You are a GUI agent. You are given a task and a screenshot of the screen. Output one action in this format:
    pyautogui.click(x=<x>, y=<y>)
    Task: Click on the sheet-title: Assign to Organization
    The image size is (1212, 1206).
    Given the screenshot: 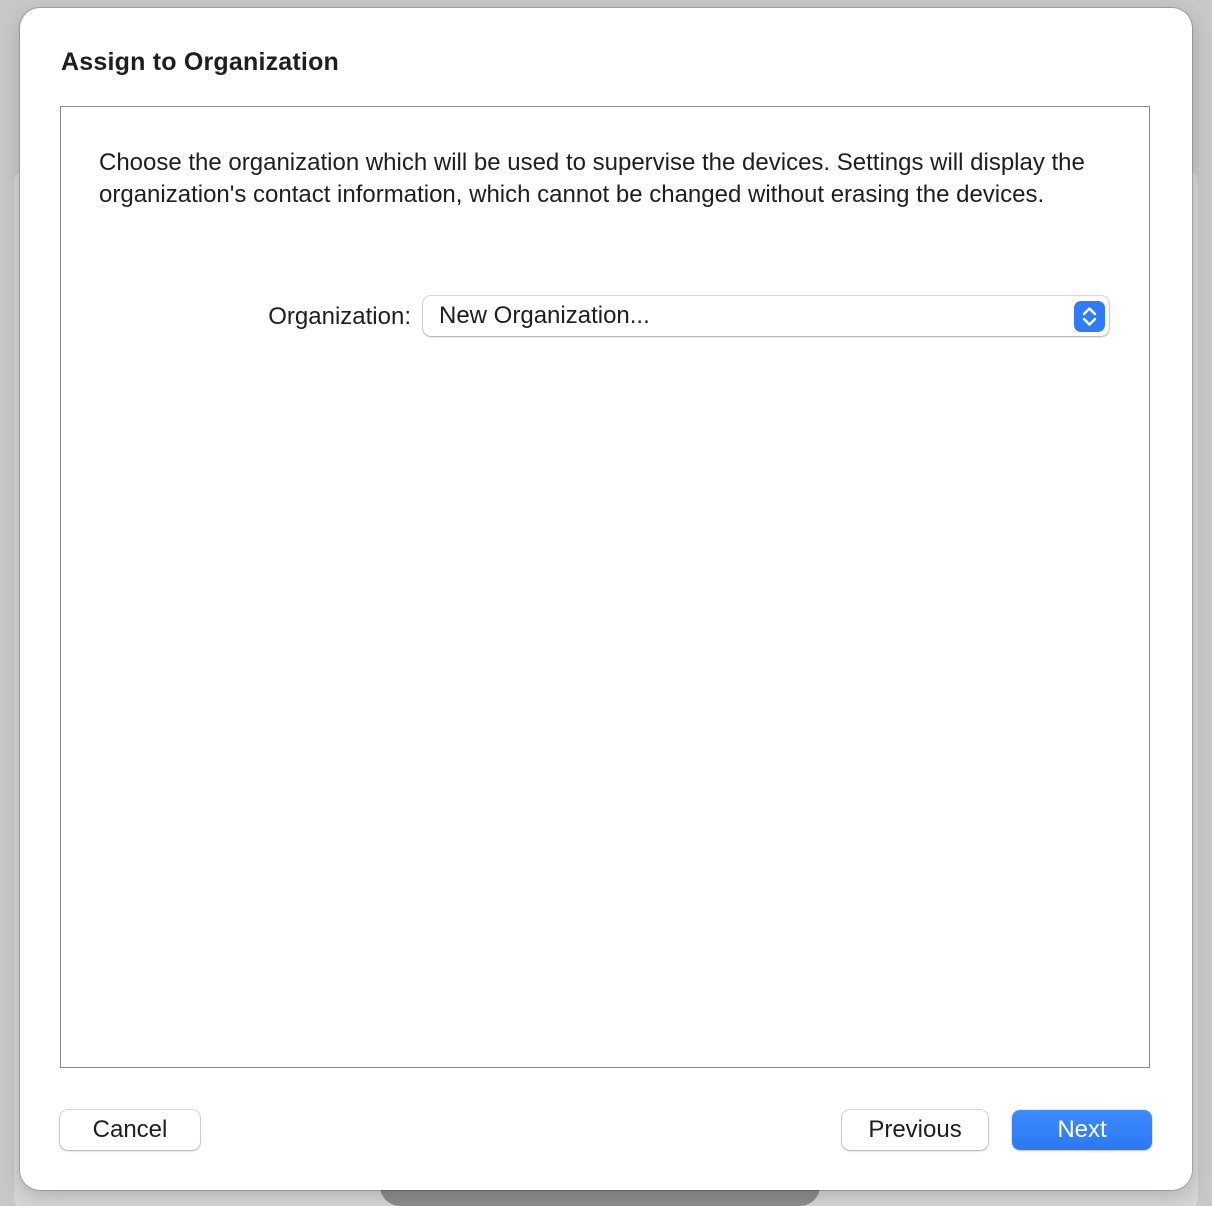 What is the action you would take?
    pyautogui.click(x=200, y=62)
    